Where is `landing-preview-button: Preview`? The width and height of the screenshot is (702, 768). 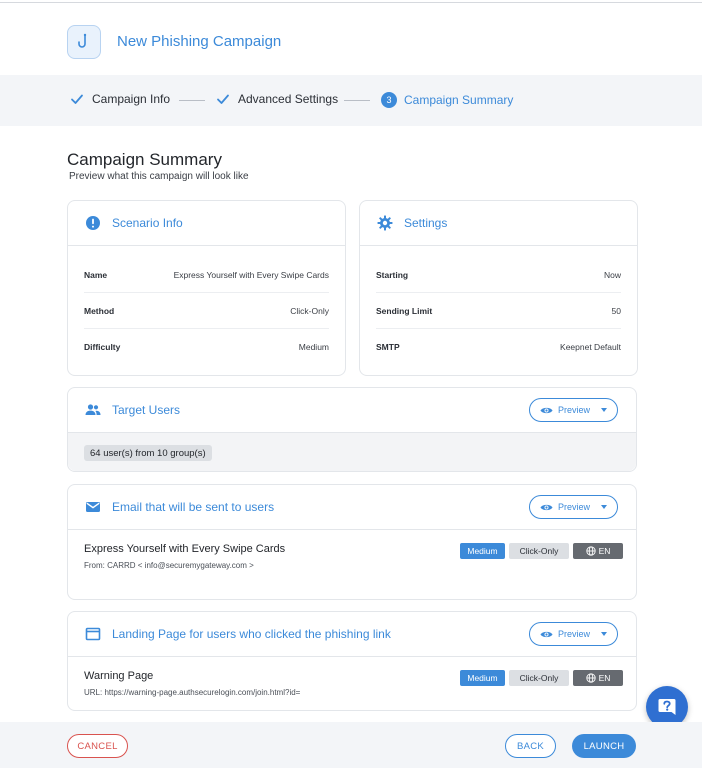
landing-preview-button: Preview is located at coordinates (573, 634).